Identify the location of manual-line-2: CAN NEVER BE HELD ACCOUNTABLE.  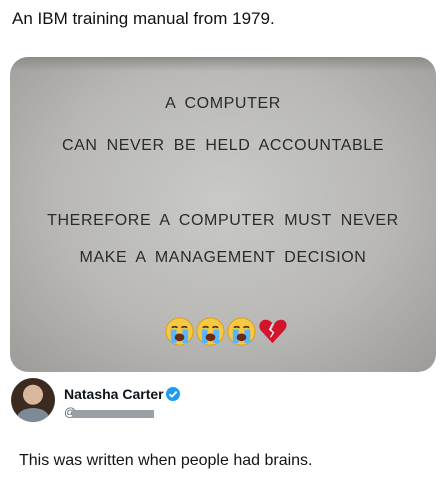
(223, 145).